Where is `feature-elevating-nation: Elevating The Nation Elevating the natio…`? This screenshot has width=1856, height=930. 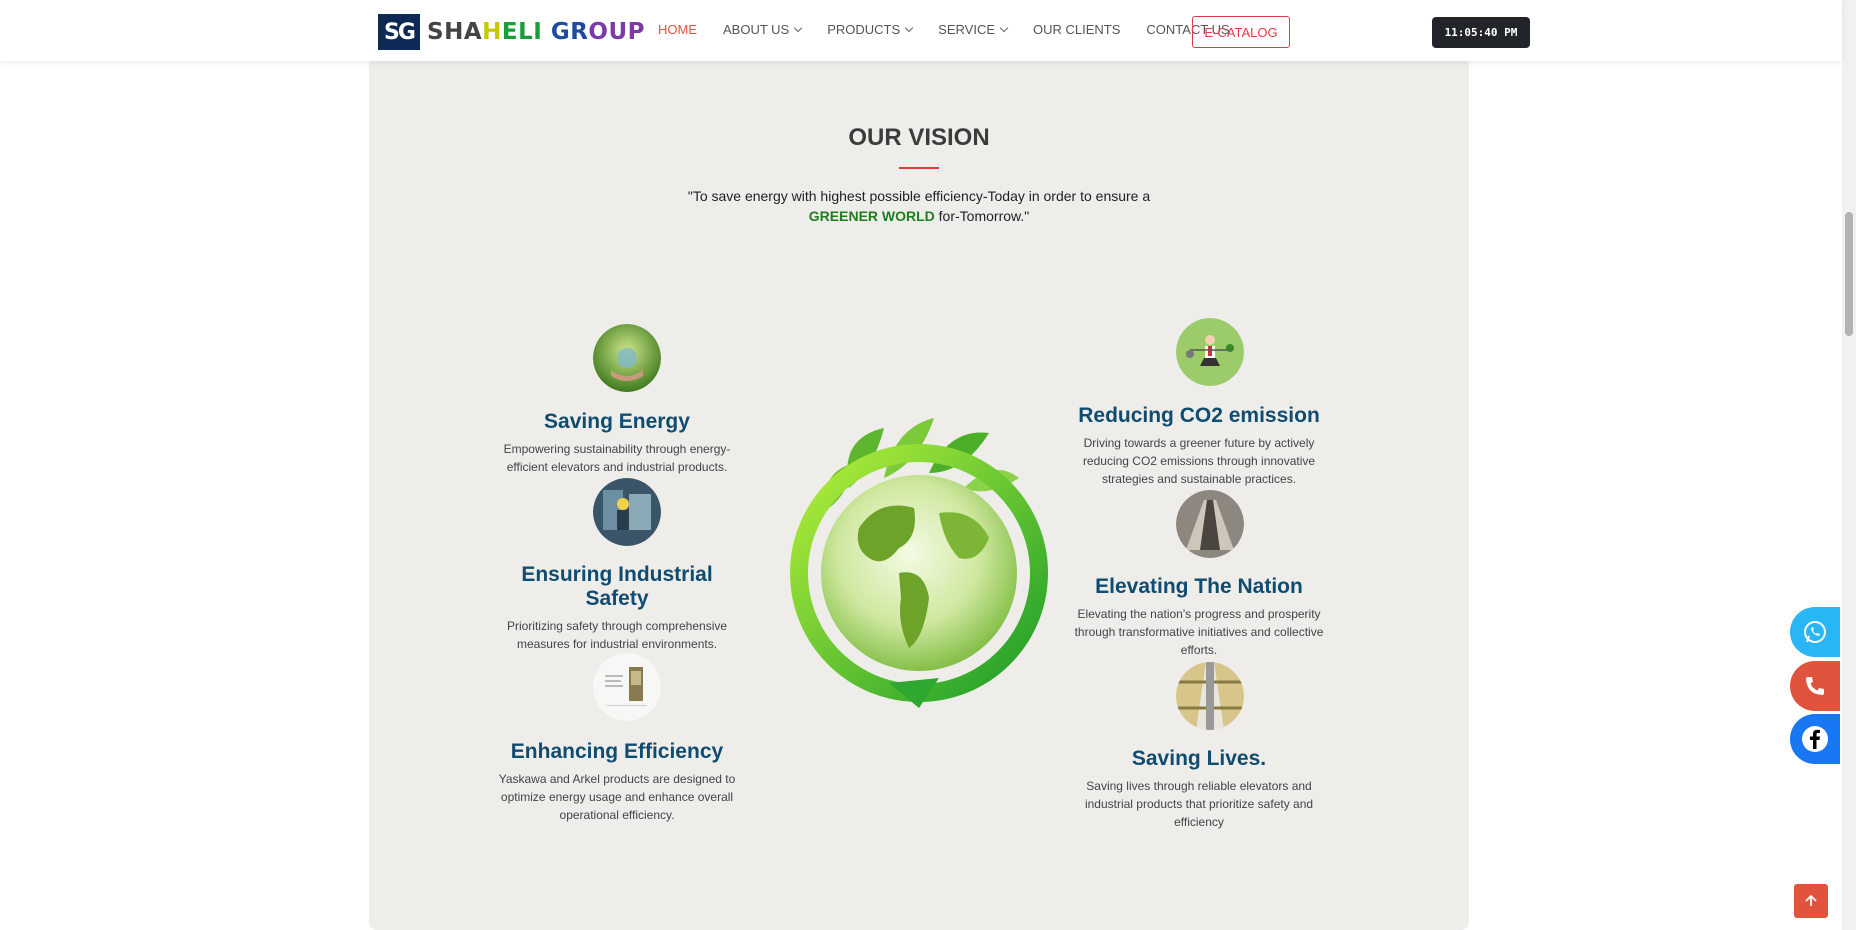 feature-elevating-nation: Elevating The Nation Elevating the natio… is located at coordinates (1199, 617).